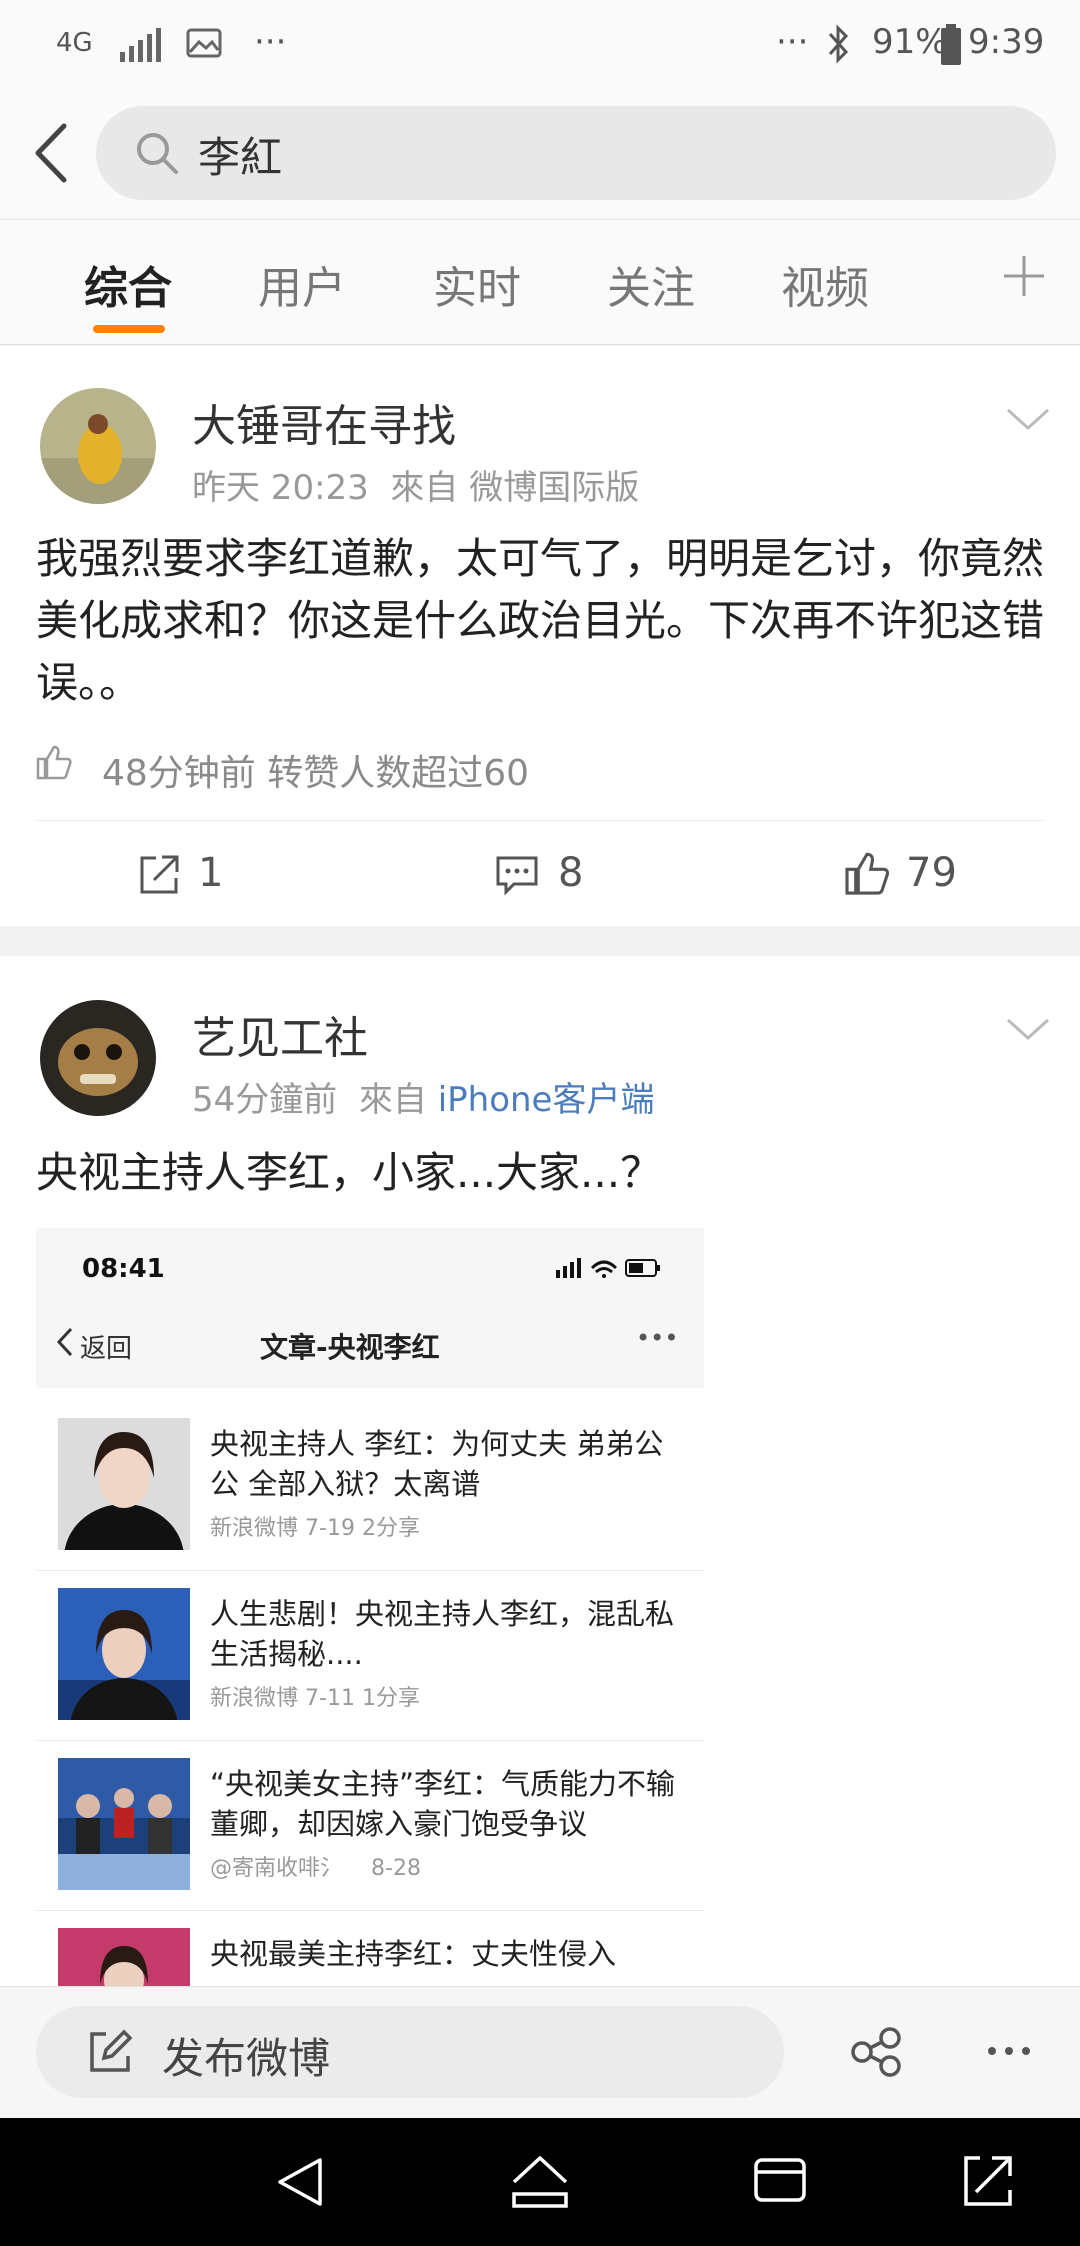 This screenshot has width=1080, height=2246. What do you see at coordinates (276, 1868) in the screenshot?
I see `article-source: @寄南收啡氵` at bounding box center [276, 1868].